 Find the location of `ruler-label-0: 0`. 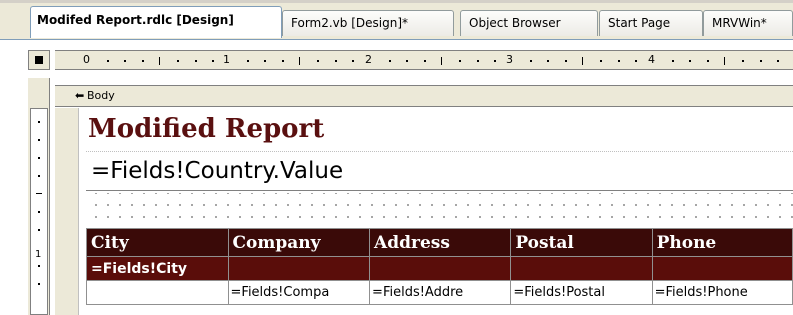

ruler-label-0: 0 is located at coordinates (86, 59).